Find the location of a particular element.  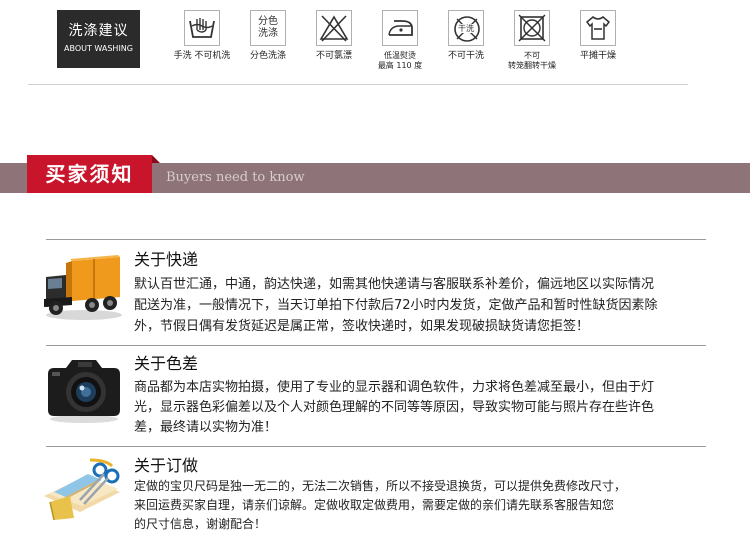

dry-clean-text: 干洗 is located at coordinates (466, 28).